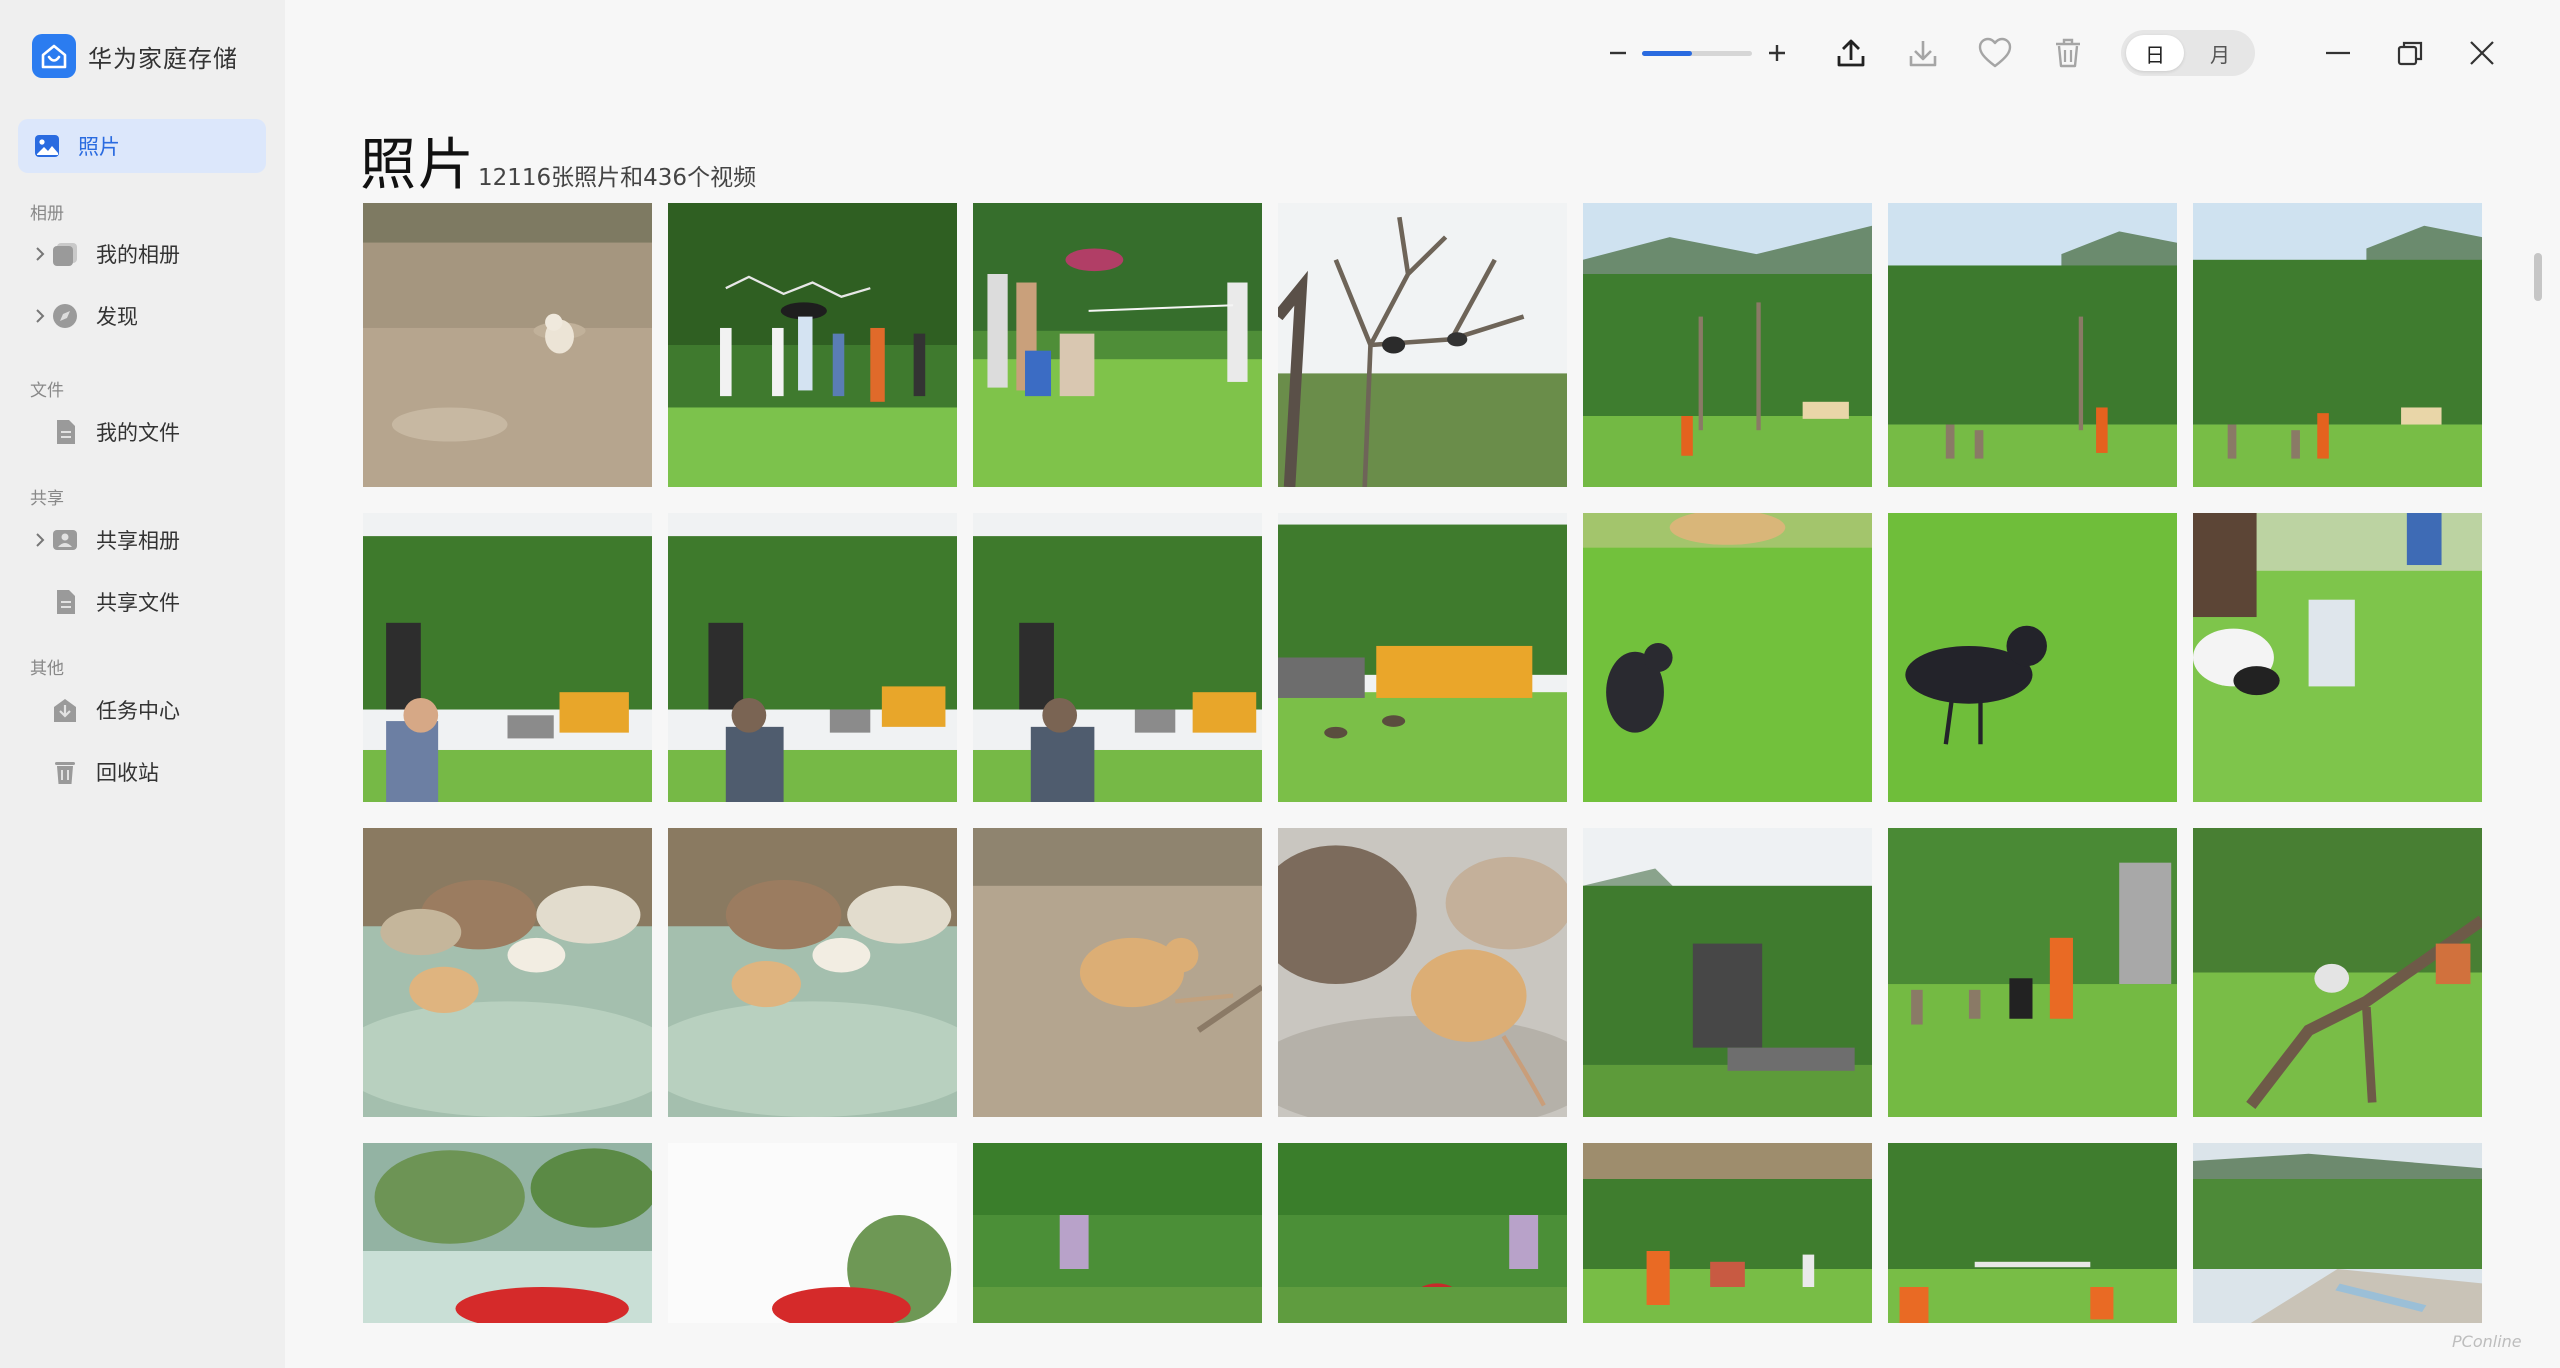  Describe the element at coordinates (2155, 53) in the screenshot. I see `view-toggle-day: 日` at that location.